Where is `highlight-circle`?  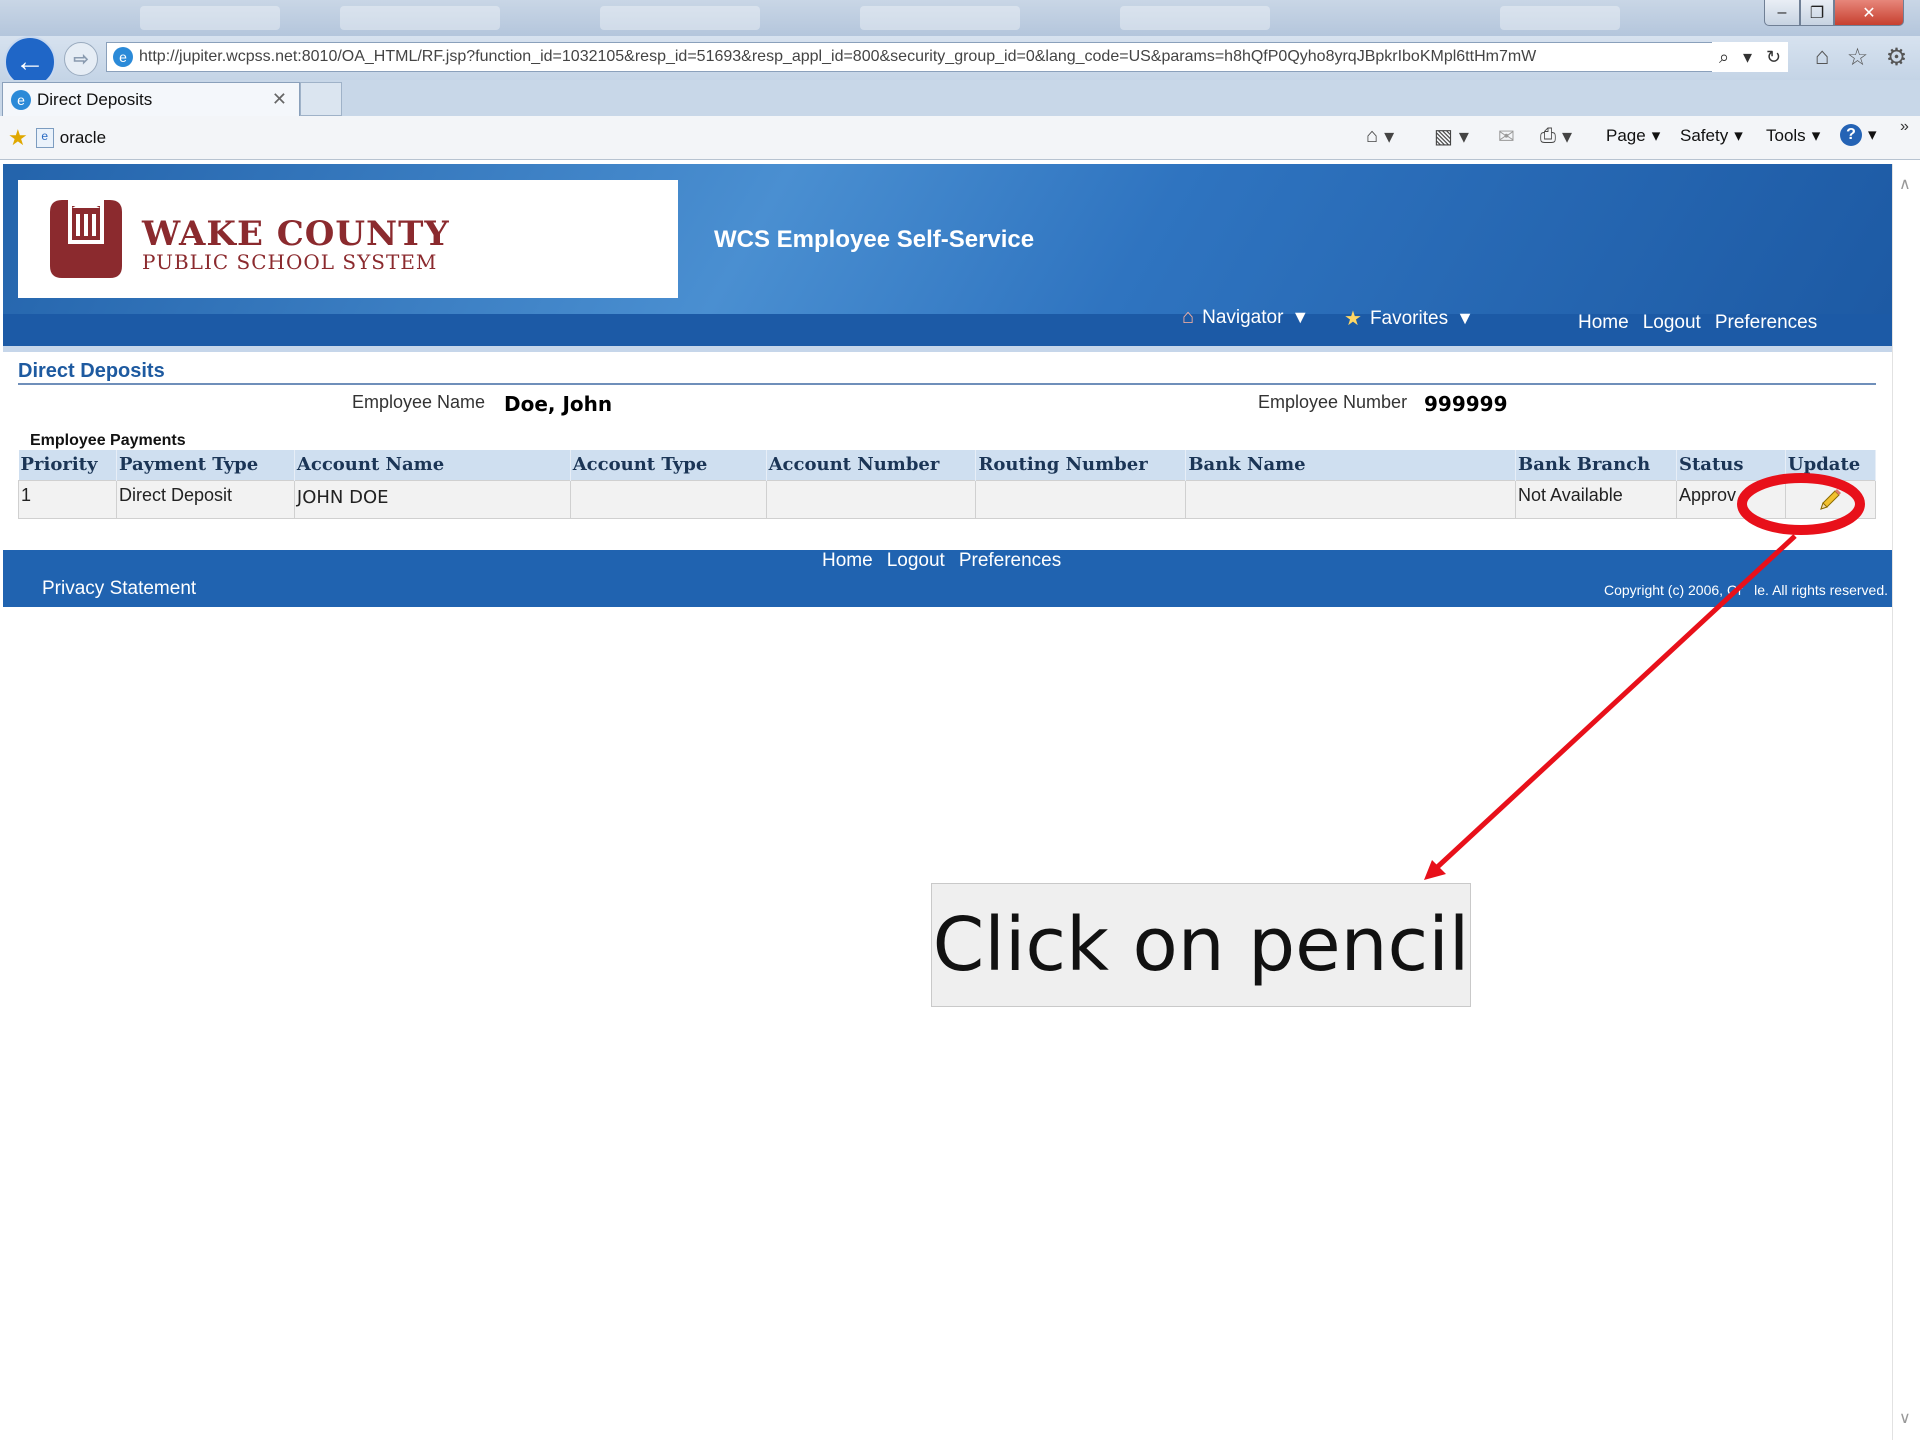 highlight-circle is located at coordinates (1801, 504).